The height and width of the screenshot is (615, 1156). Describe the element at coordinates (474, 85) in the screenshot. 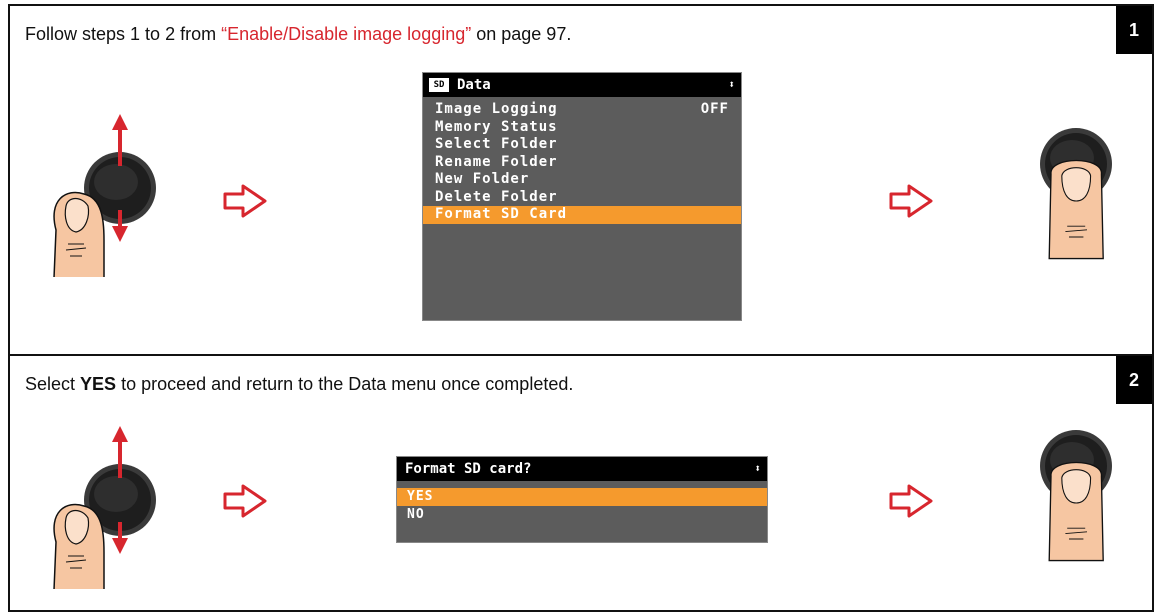

I see `screen-title: Data` at that location.